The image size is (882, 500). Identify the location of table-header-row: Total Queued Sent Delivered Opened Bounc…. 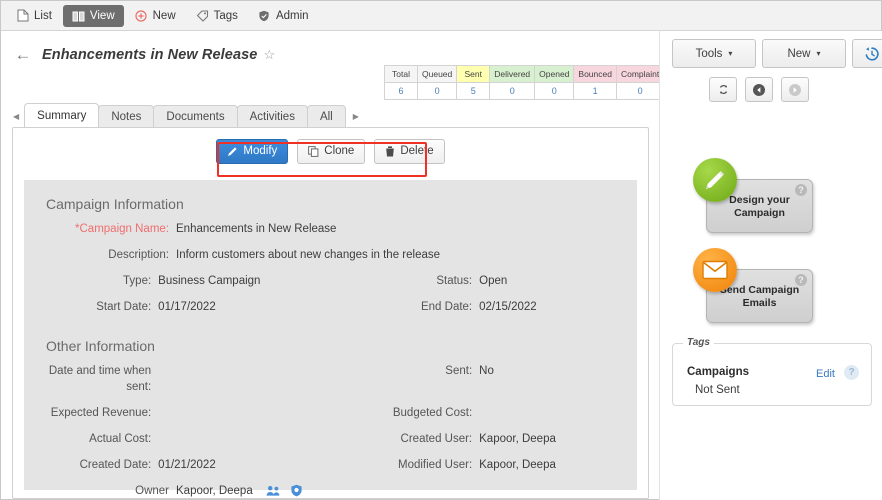
(541, 74).